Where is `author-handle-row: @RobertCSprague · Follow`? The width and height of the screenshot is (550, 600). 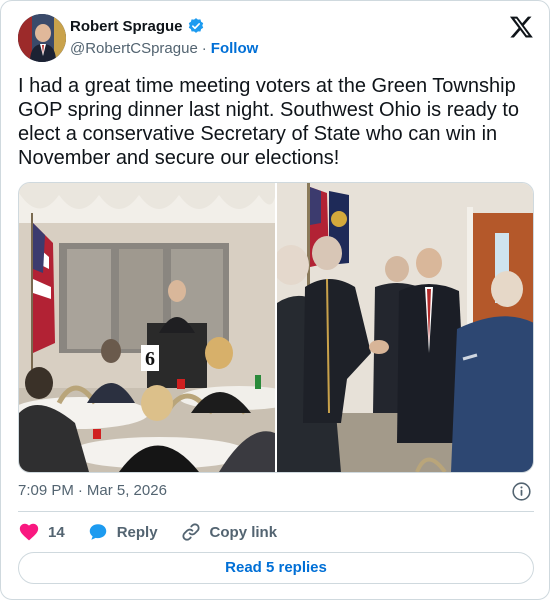
author-handle-row: @RobertCSprague · Follow is located at coordinates (164, 48).